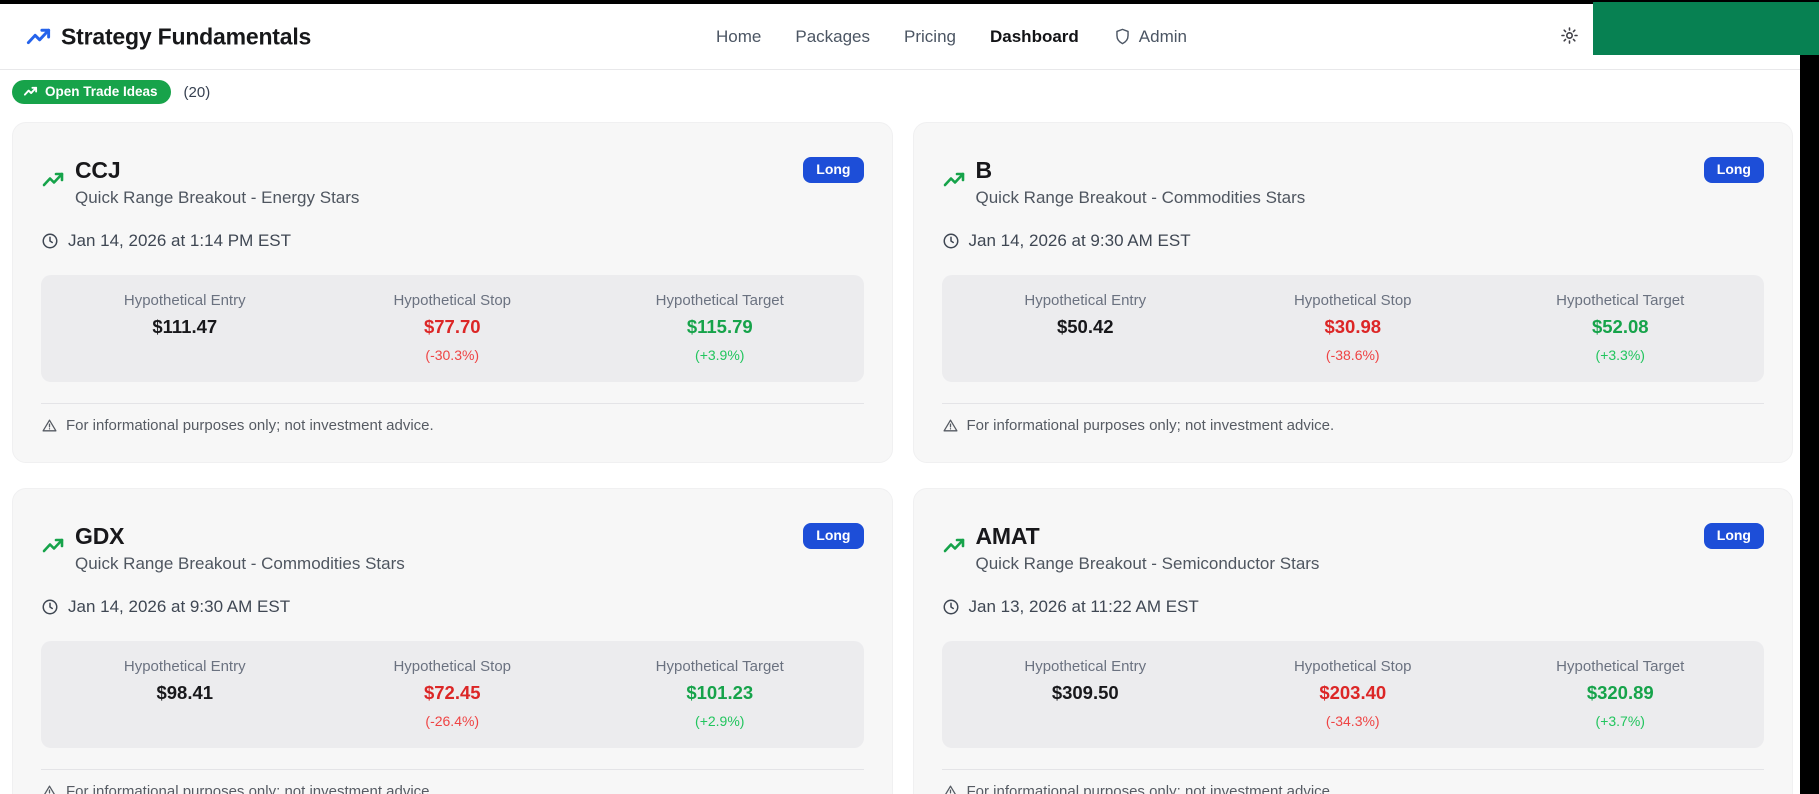  I want to click on target-value: $320.89, so click(1620, 692).